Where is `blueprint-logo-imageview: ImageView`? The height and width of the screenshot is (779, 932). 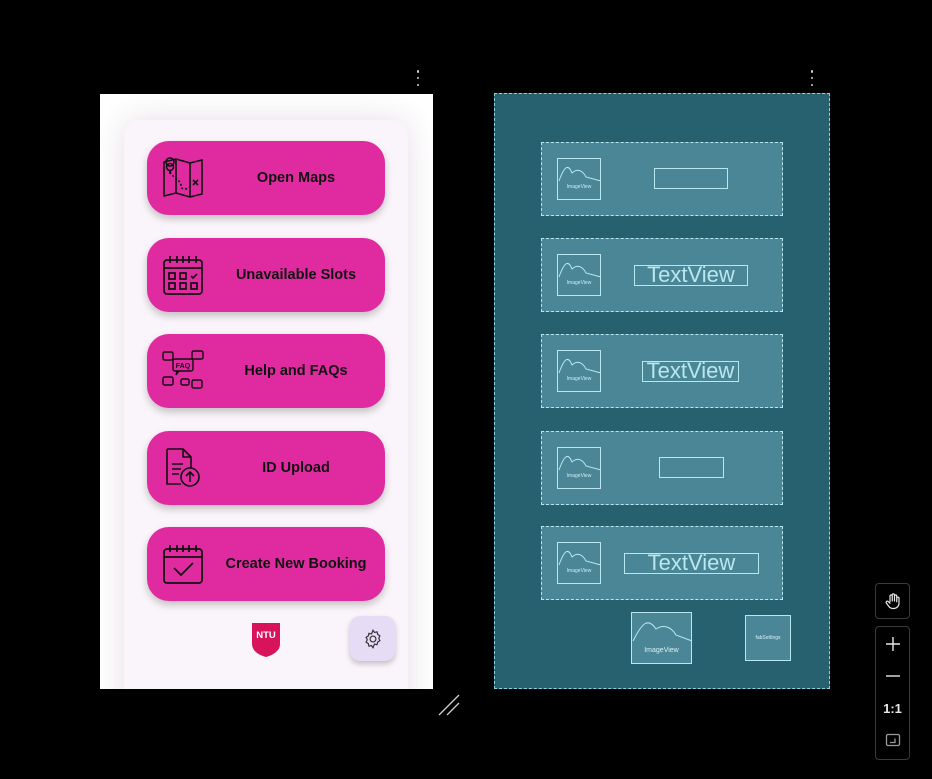
blueprint-logo-imageview: ImageView is located at coordinates (662, 638).